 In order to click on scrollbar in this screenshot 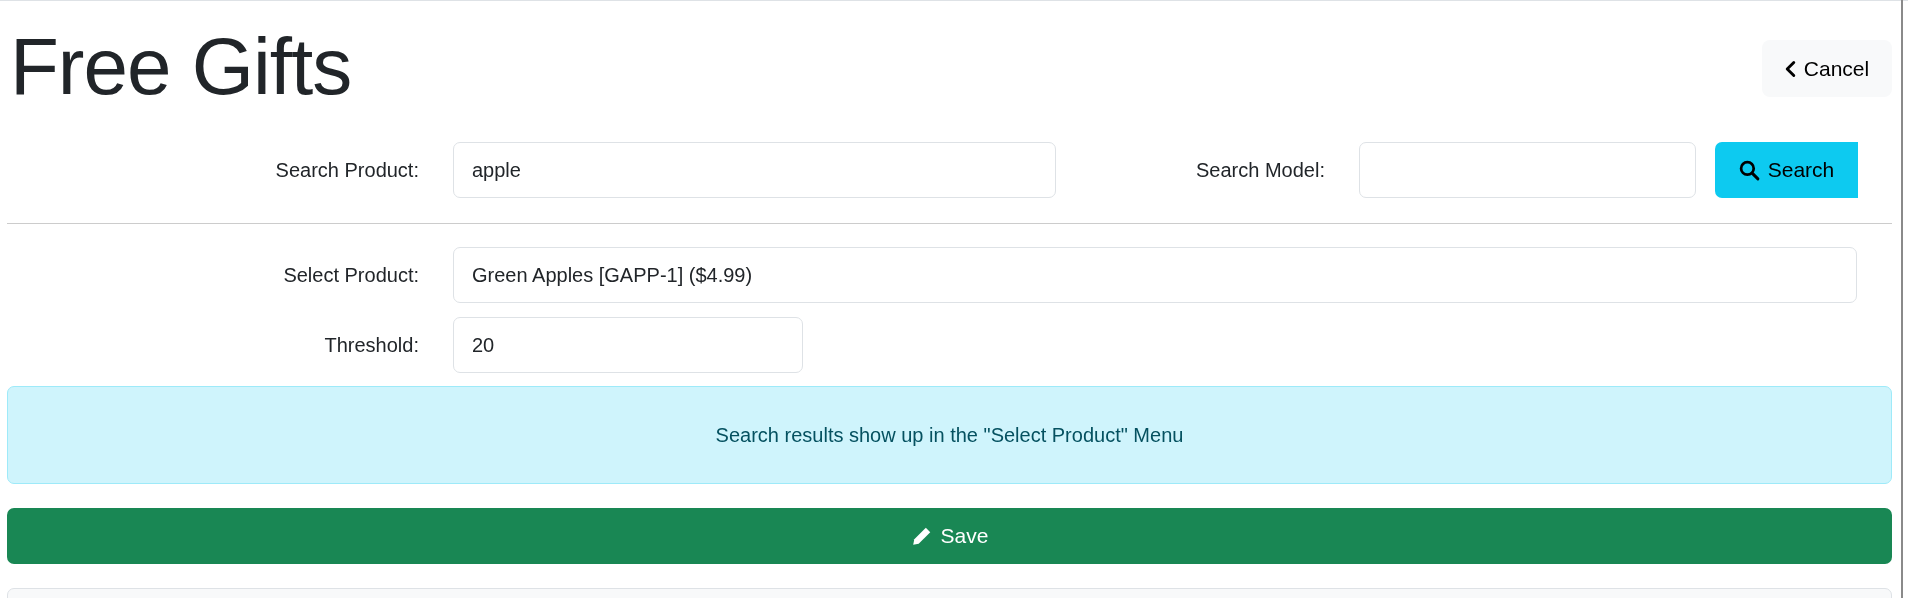, I will do `click(1902, 299)`.